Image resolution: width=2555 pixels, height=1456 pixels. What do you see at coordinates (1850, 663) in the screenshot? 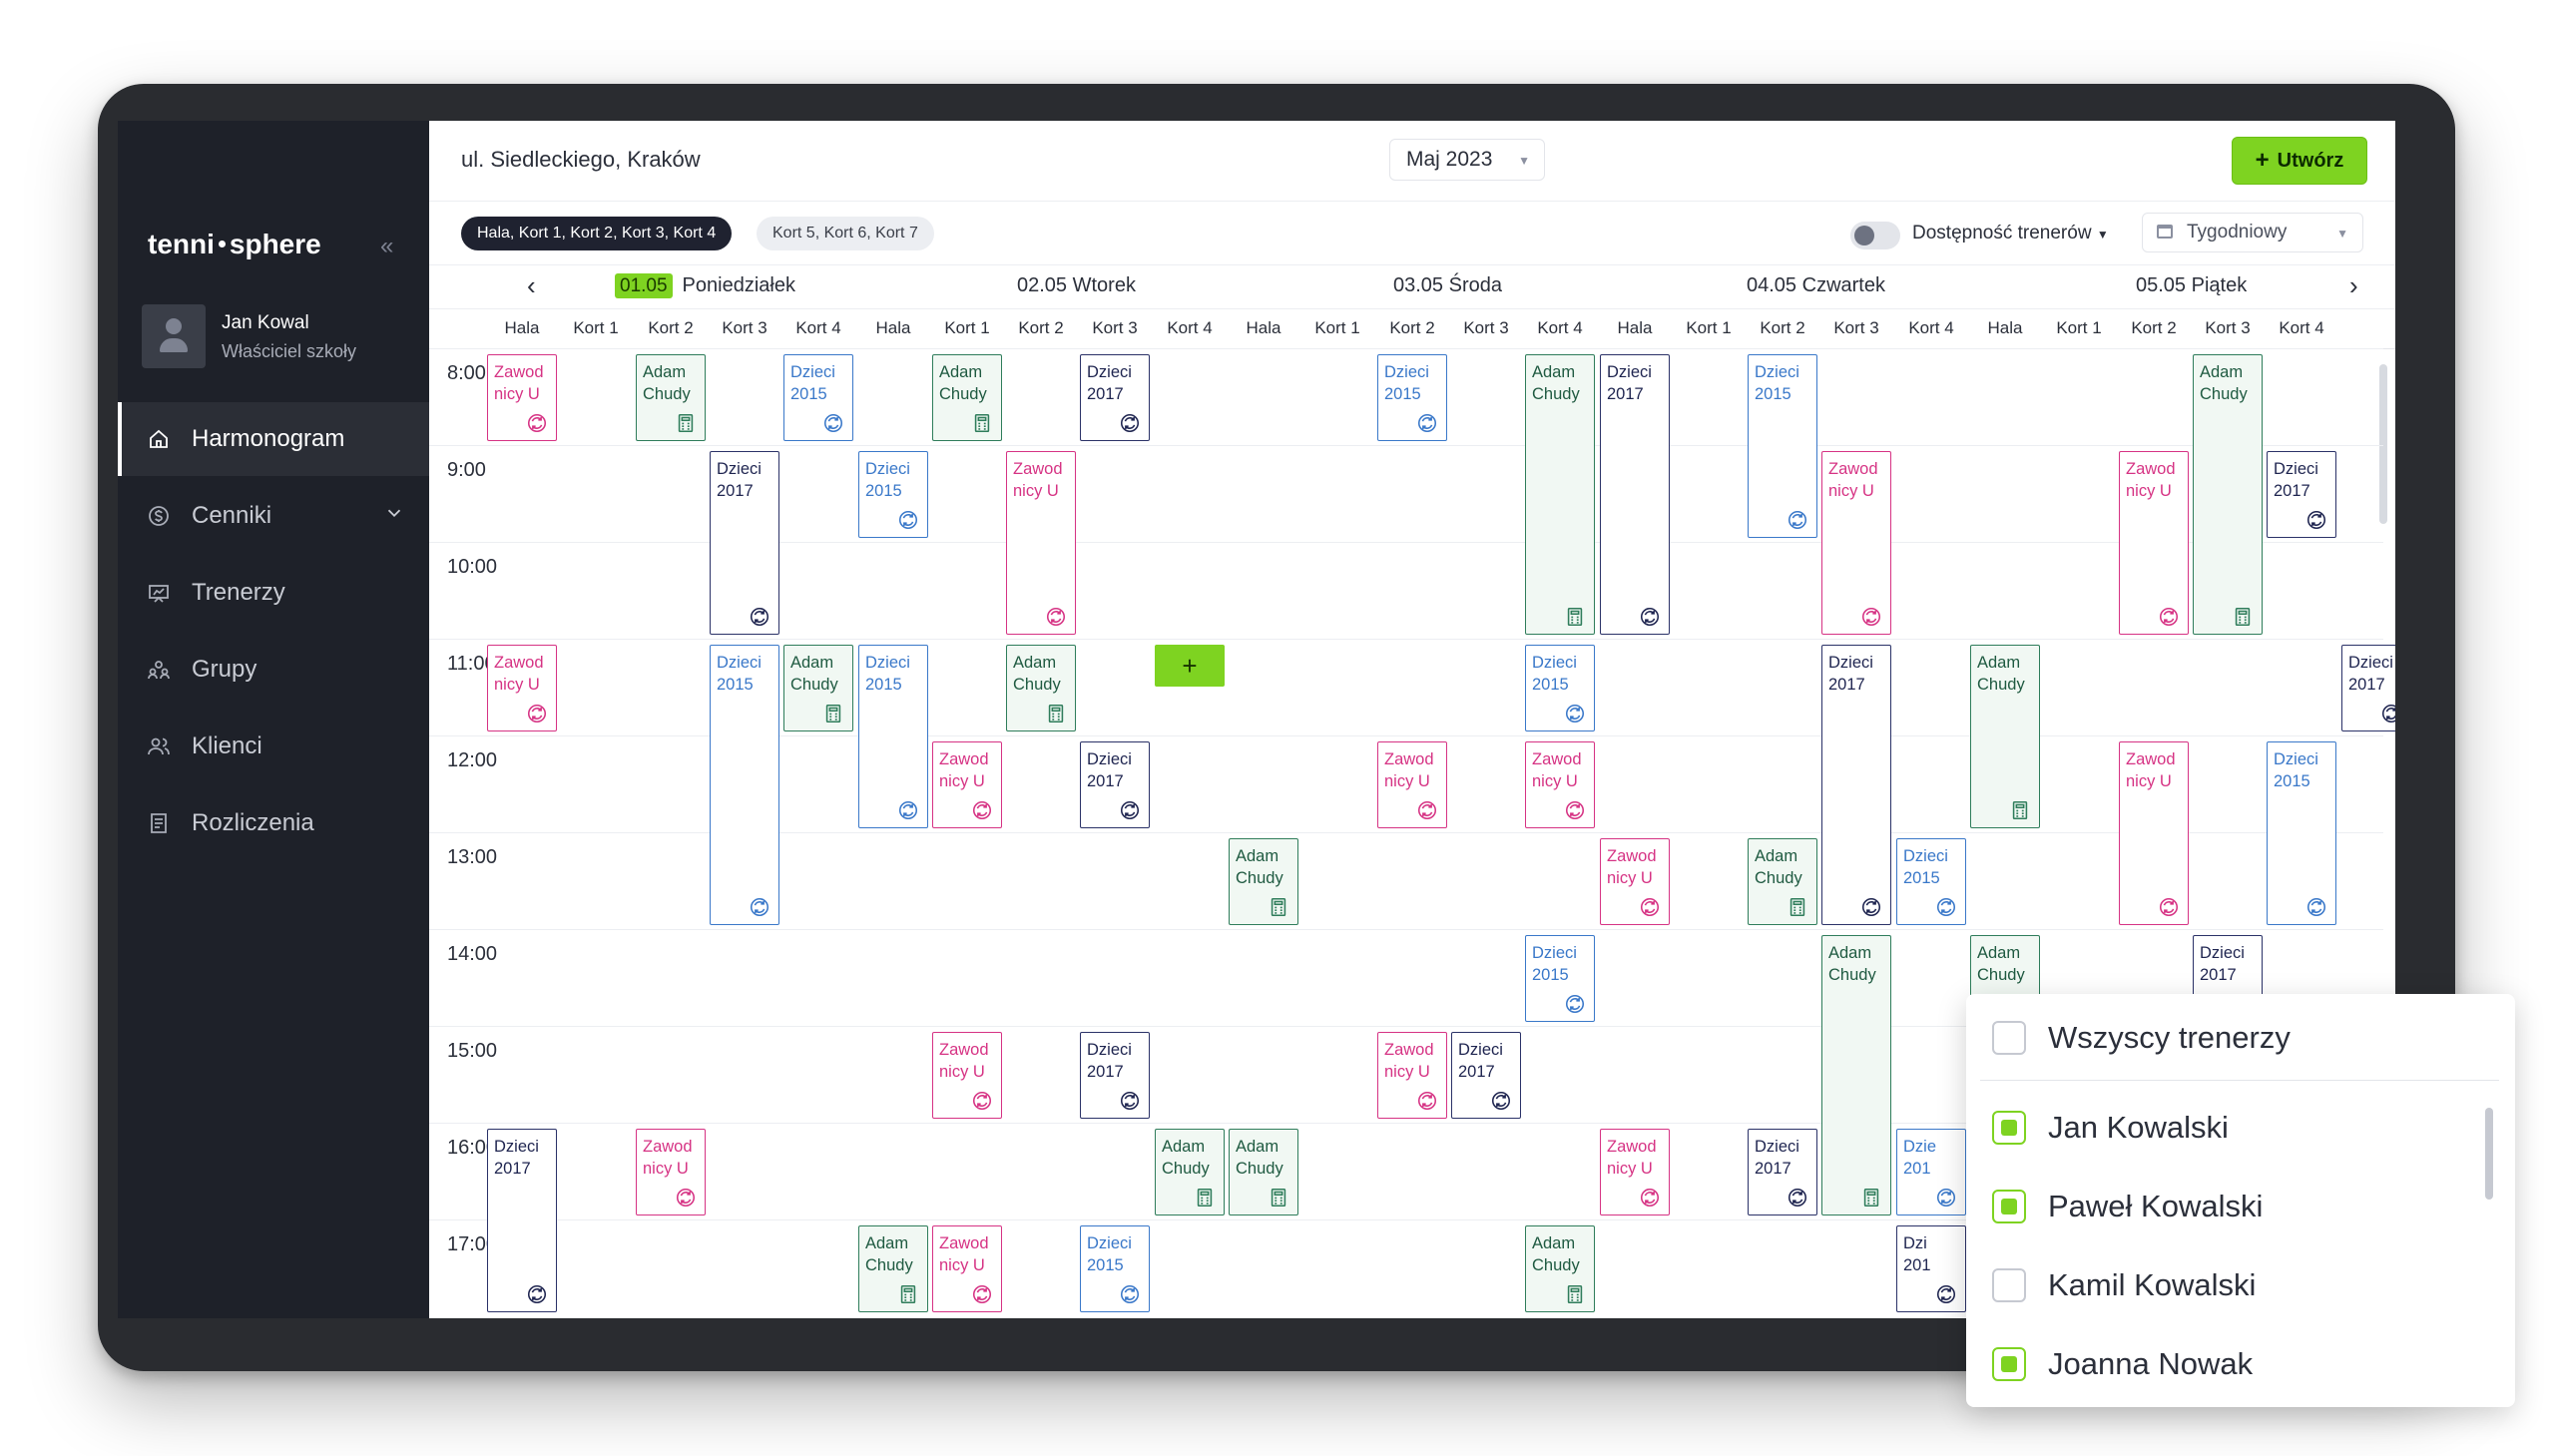
I see `event-title: Dzieci` at bounding box center [1850, 663].